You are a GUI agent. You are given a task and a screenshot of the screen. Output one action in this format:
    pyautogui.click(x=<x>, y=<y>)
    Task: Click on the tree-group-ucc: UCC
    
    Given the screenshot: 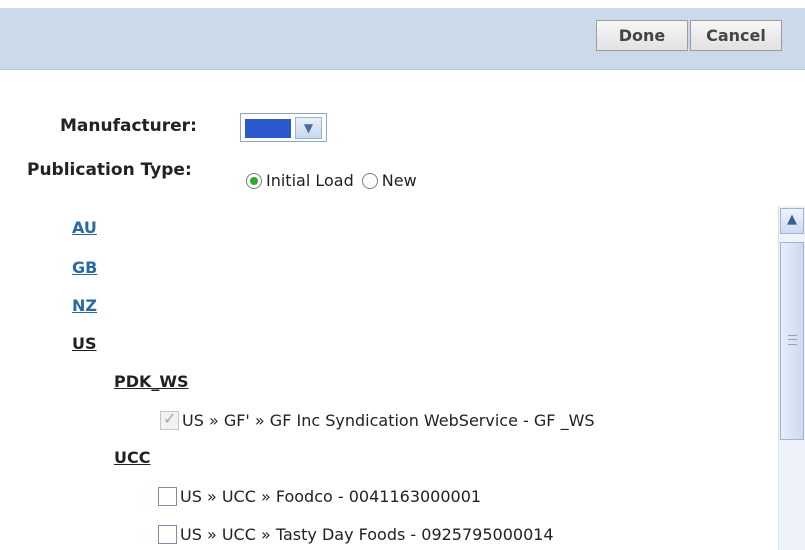 What is the action you would take?
    pyautogui.click(x=132, y=457)
    